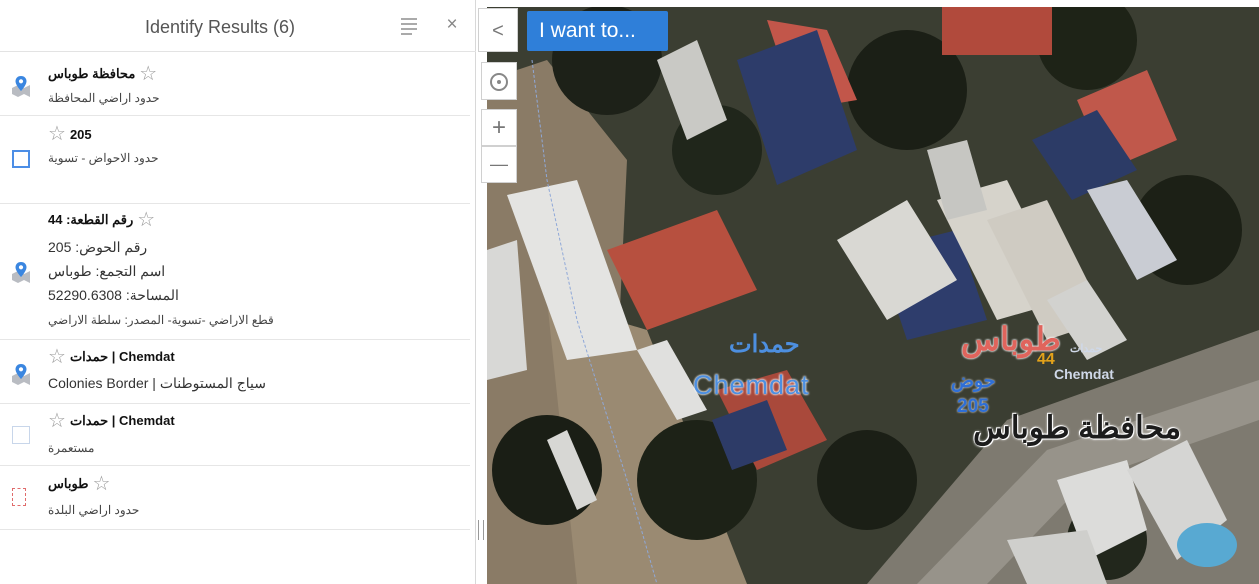 Image resolution: width=1259 pixels, height=584 pixels. I want to click on result-line: اسم التجمع: طوباس, so click(107, 271).